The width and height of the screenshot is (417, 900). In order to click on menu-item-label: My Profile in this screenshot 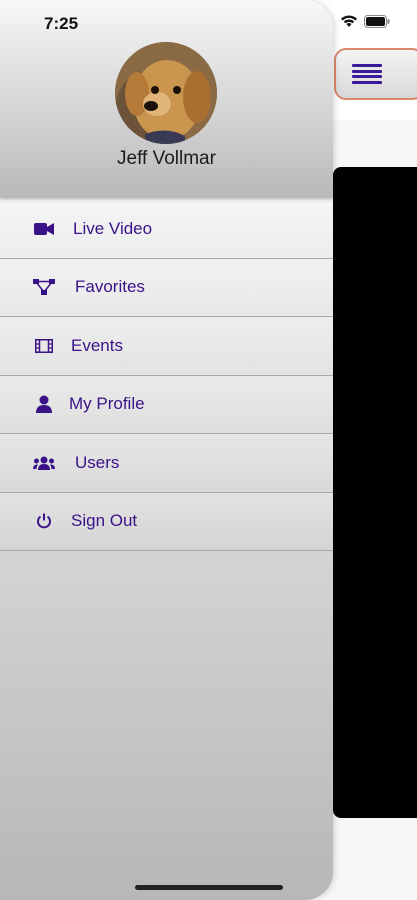, I will do `click(107, 404)`.